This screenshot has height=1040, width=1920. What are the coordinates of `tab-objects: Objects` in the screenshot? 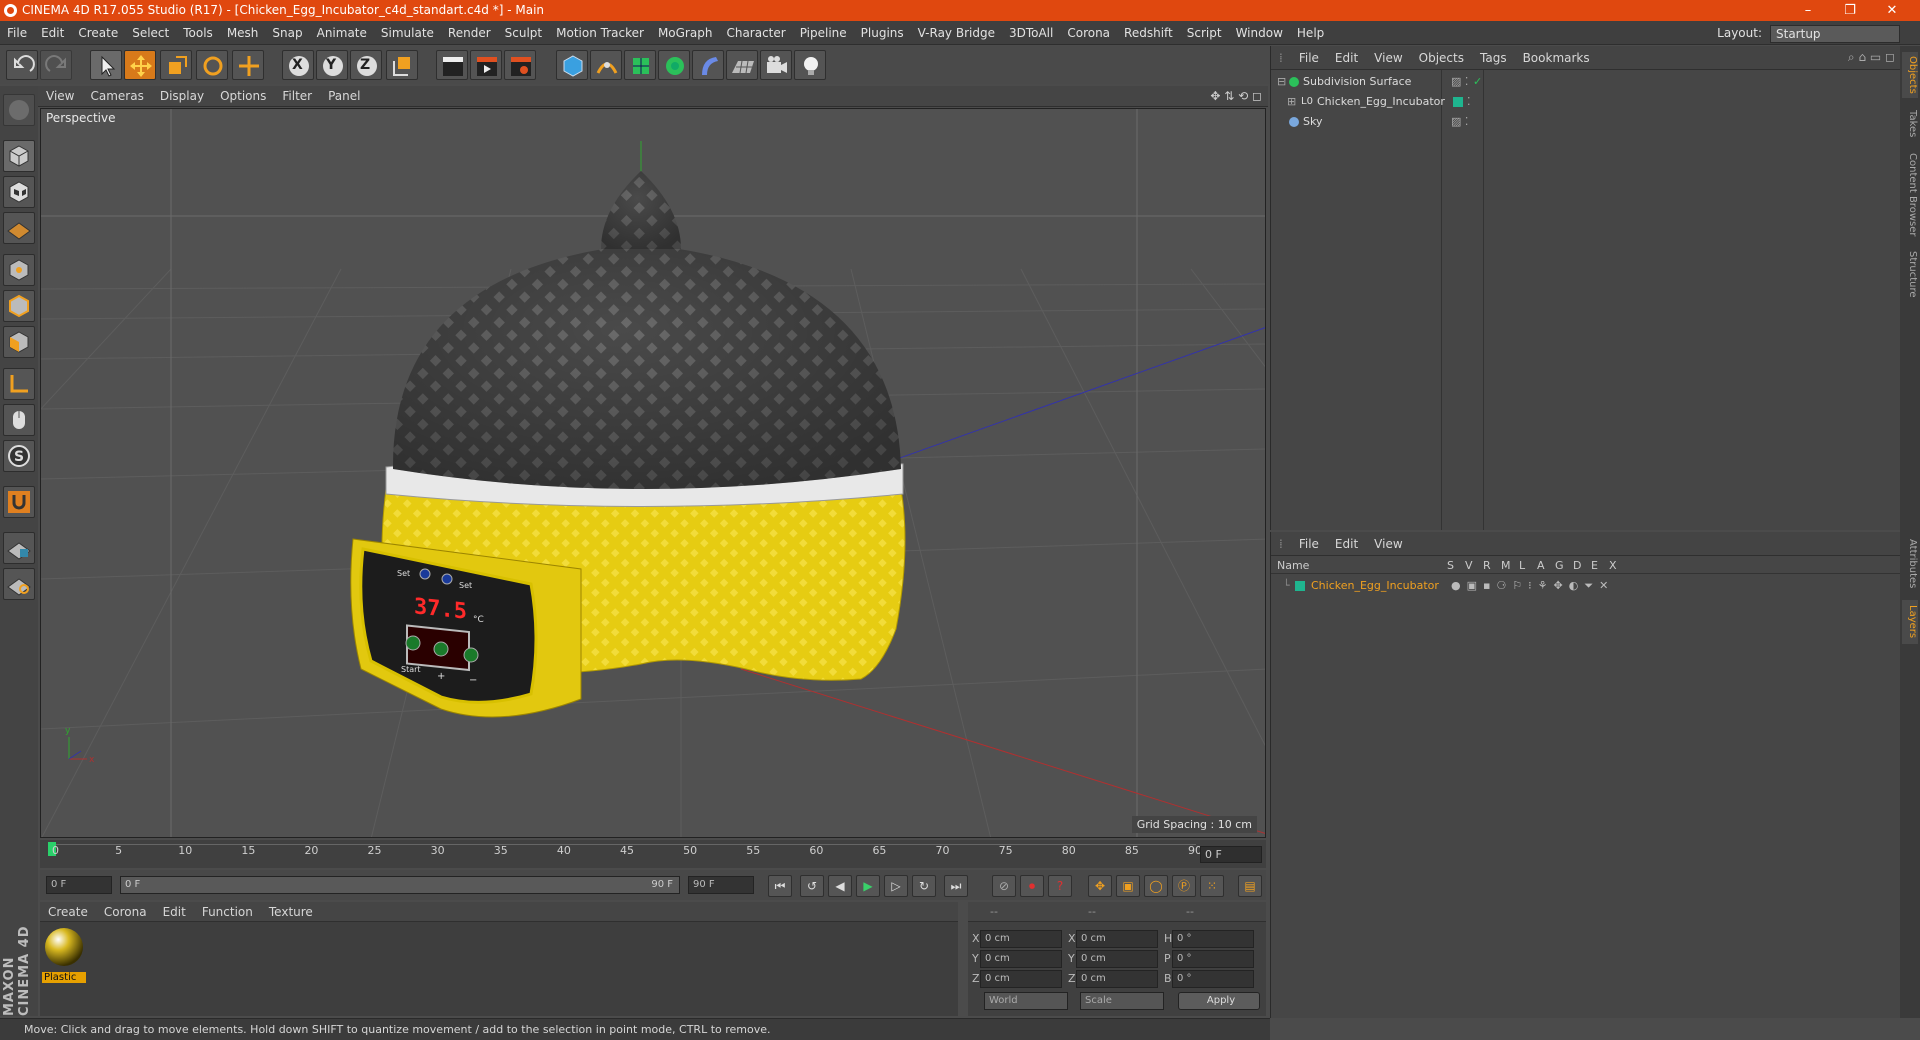 It's located at (1910, 75).